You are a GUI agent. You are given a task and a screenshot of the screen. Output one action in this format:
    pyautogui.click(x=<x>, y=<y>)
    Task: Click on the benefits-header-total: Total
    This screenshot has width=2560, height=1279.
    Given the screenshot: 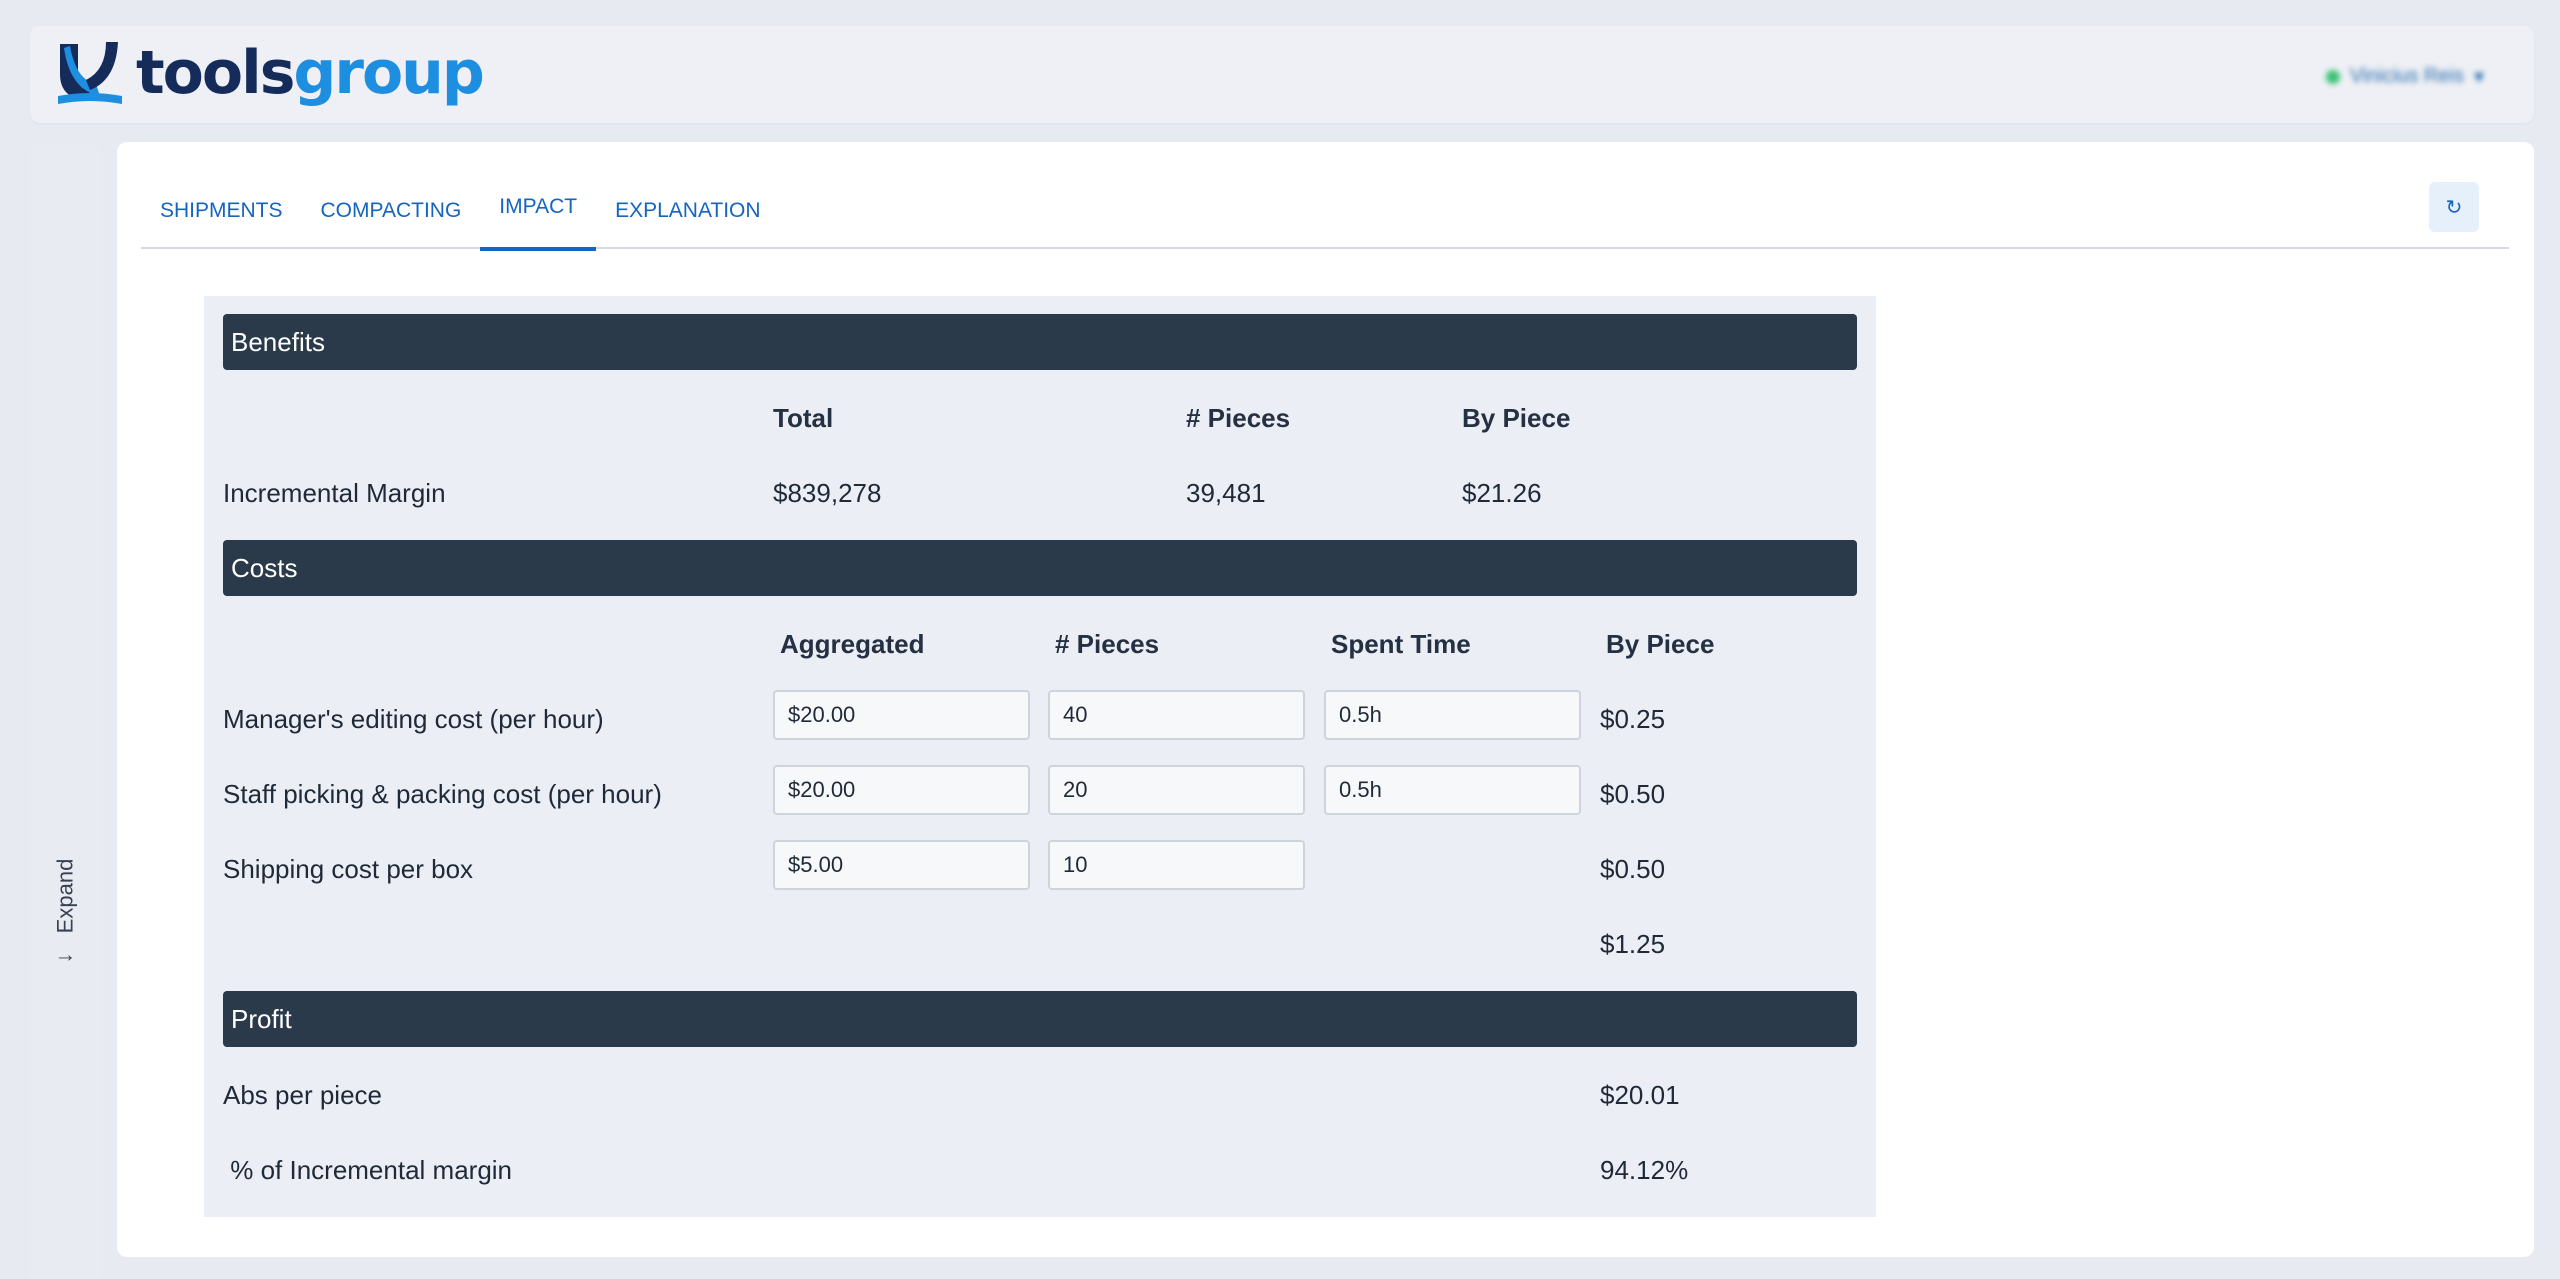 What is the action you would take?
    pyautogui.click(x=803, y=418)
    